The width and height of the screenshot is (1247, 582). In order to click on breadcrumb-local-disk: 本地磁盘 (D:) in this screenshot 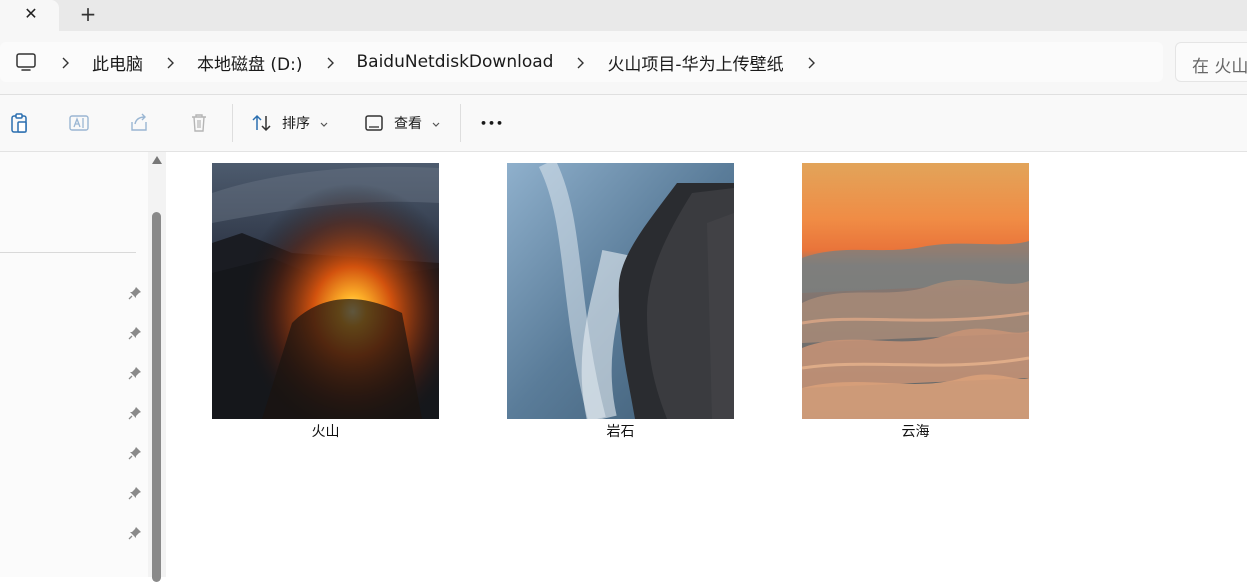, I will do `click(250, 62)`.